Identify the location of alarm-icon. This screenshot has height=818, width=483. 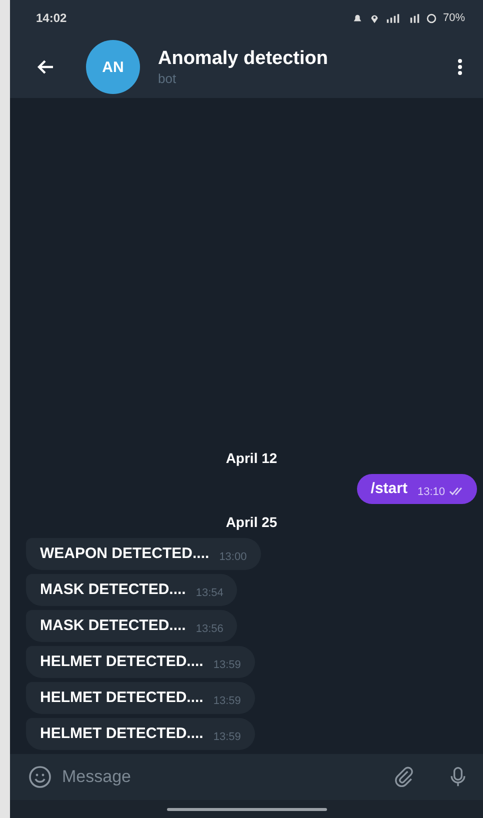
(357, 18).